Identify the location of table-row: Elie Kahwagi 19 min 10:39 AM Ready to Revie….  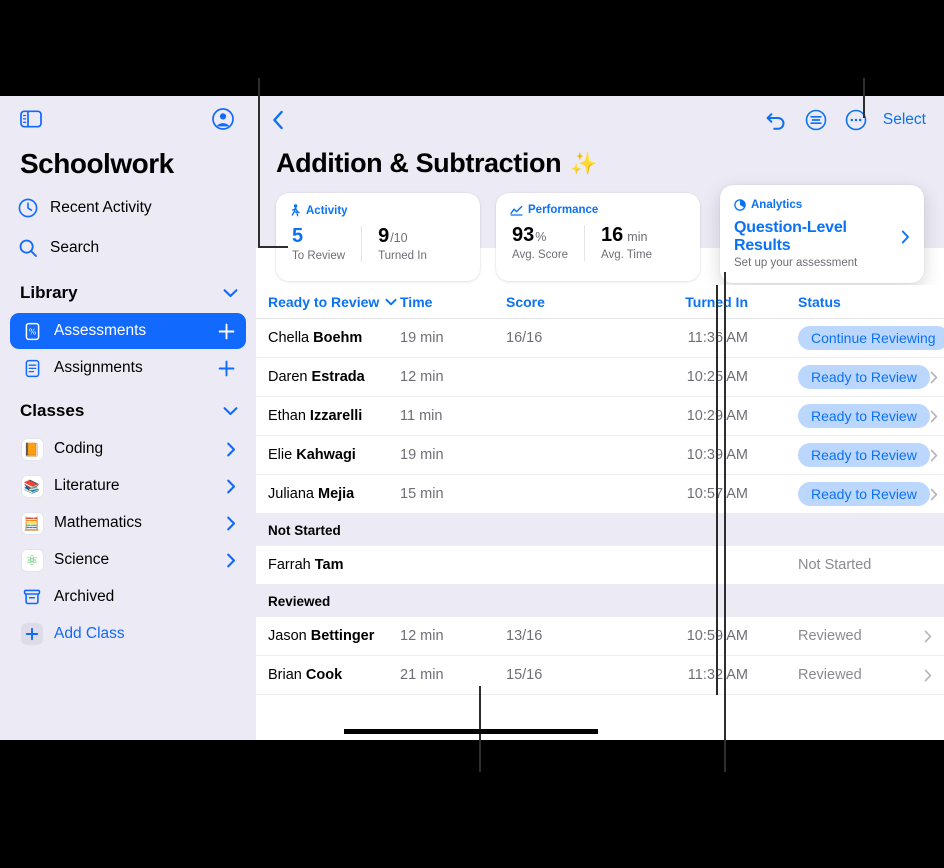
(600, 455).